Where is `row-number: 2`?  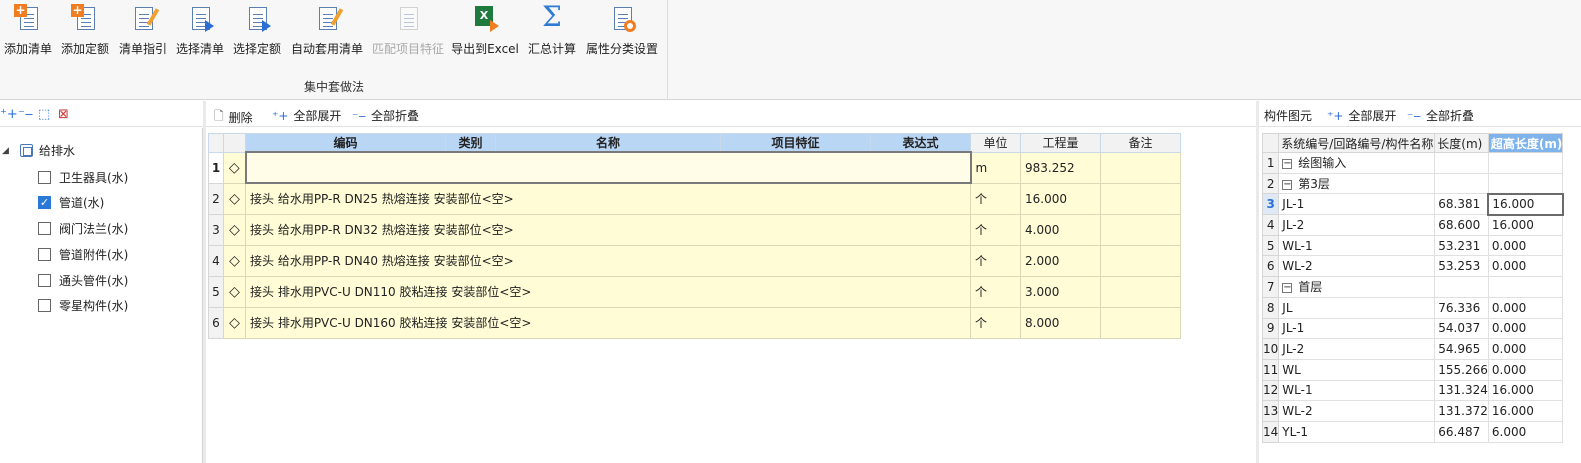
row-number: 2 is located at coordinates (1270, 183).